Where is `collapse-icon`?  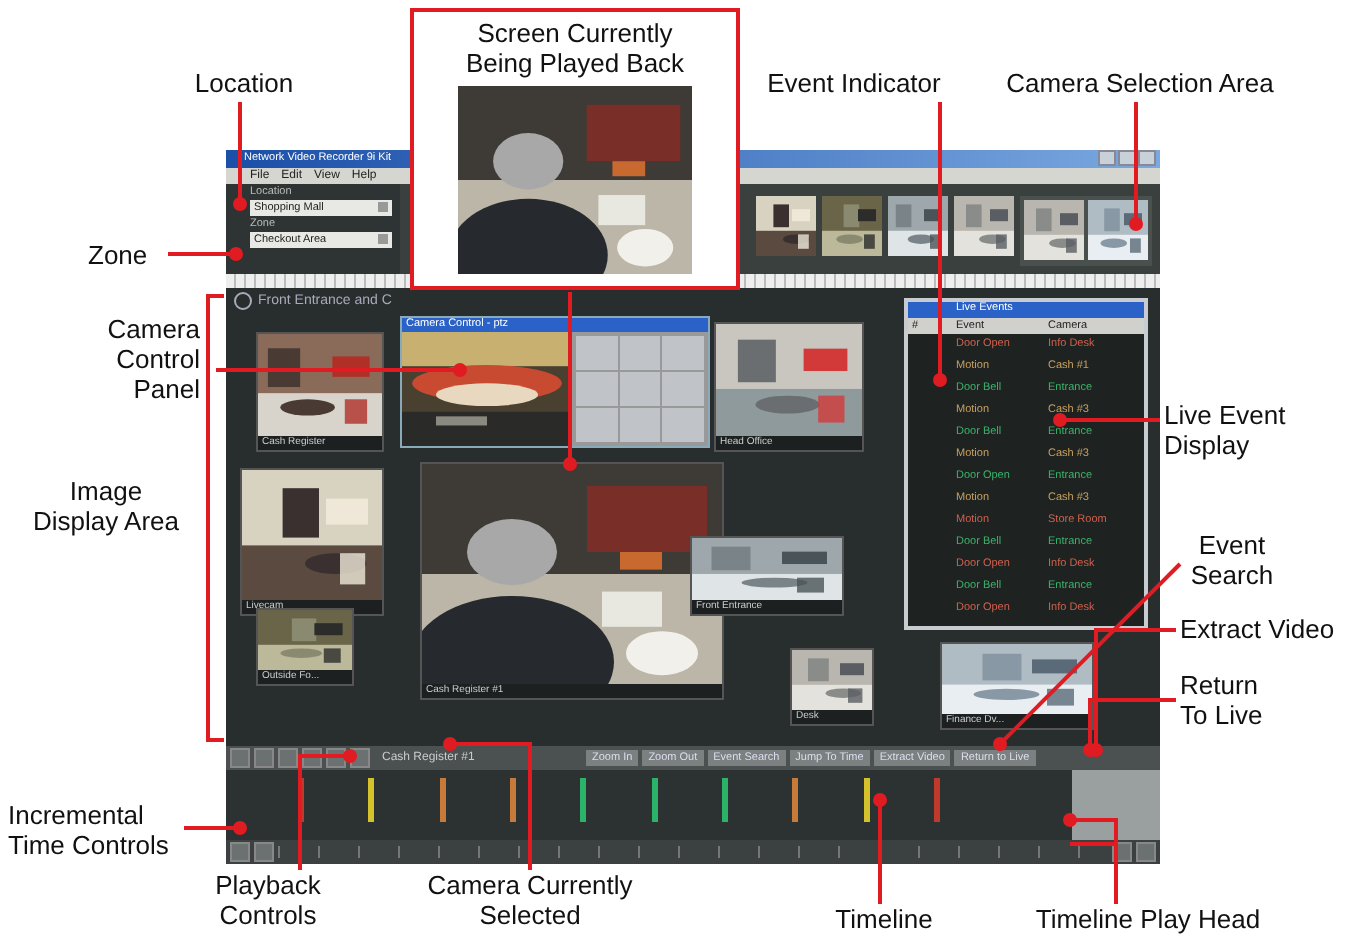
collapse-icon is located at coordinates (243, 300).